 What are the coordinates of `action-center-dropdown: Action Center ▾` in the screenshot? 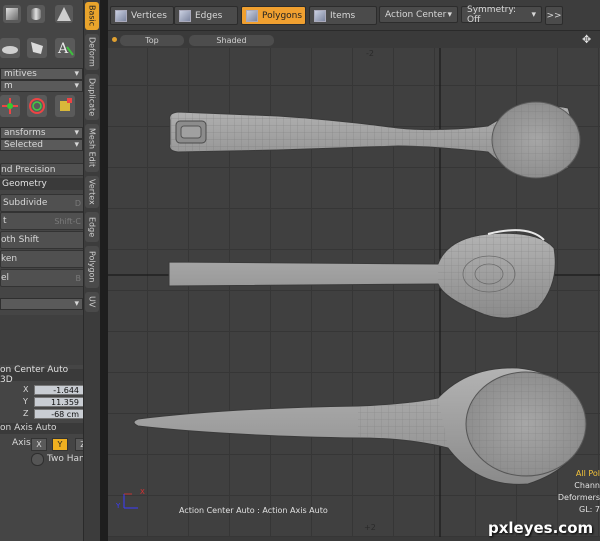 It's located at (418, 14).